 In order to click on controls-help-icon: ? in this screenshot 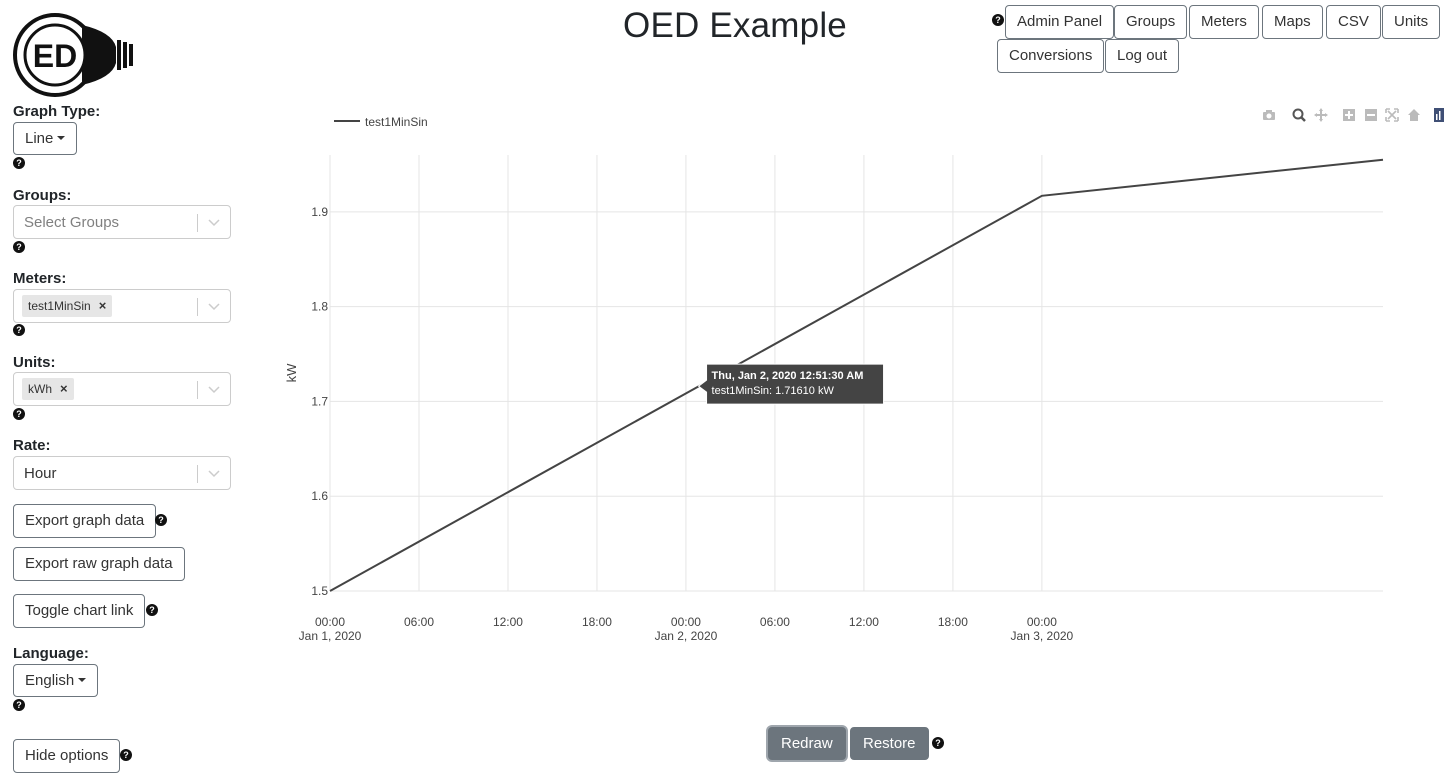, I will do `click(938, 743)`.